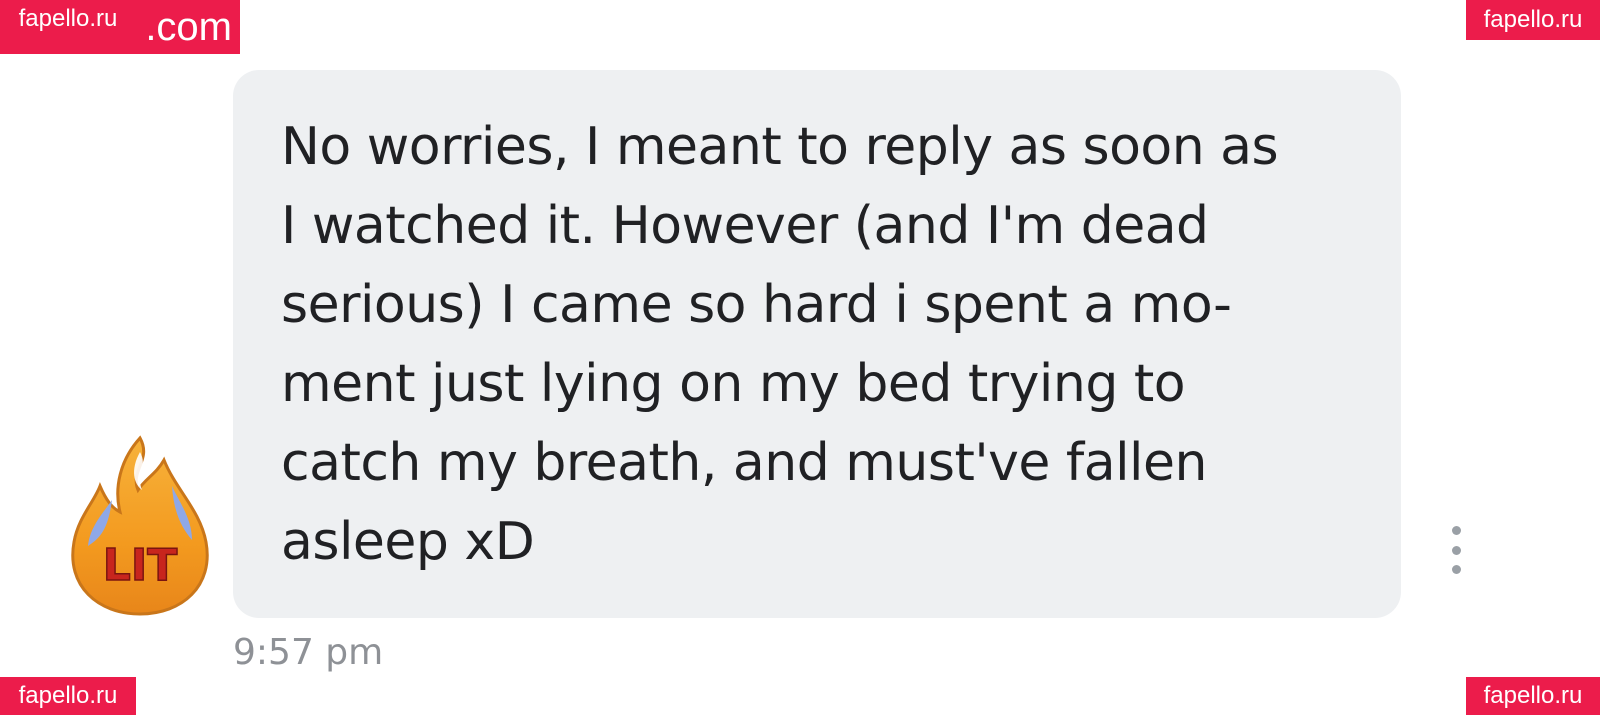  I want to click on watermark-bottom-left-text: fapello.ru, so click(68, 695).